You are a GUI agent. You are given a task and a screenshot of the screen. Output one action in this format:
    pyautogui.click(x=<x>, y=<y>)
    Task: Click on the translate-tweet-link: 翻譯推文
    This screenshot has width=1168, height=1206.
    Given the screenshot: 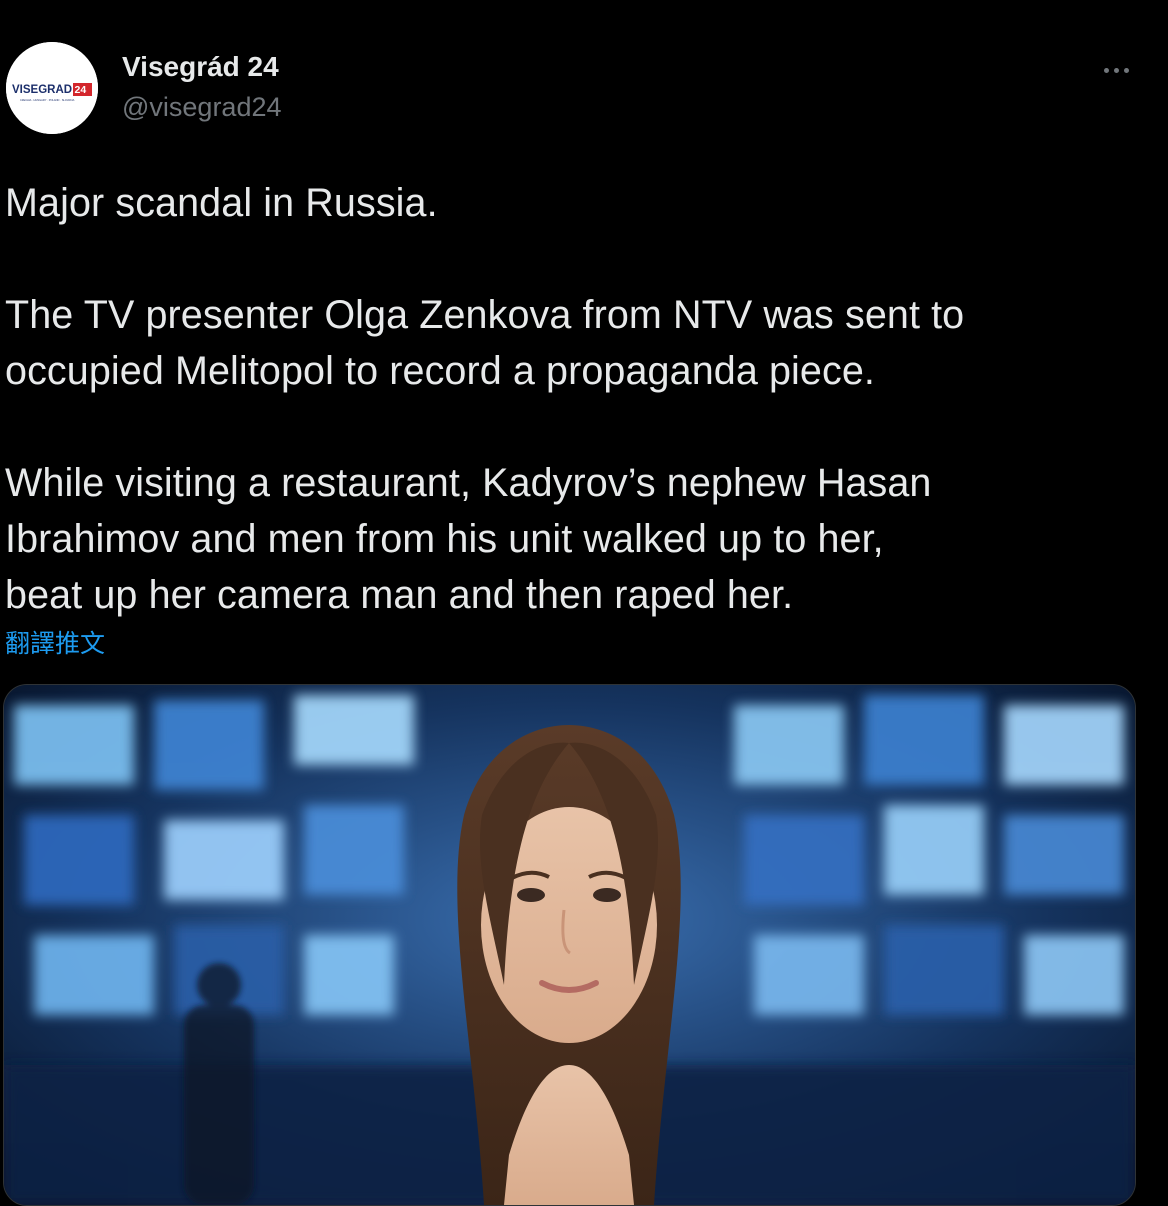 What is the action you would take?
    pyautogui.click(x=55, y=642)
    